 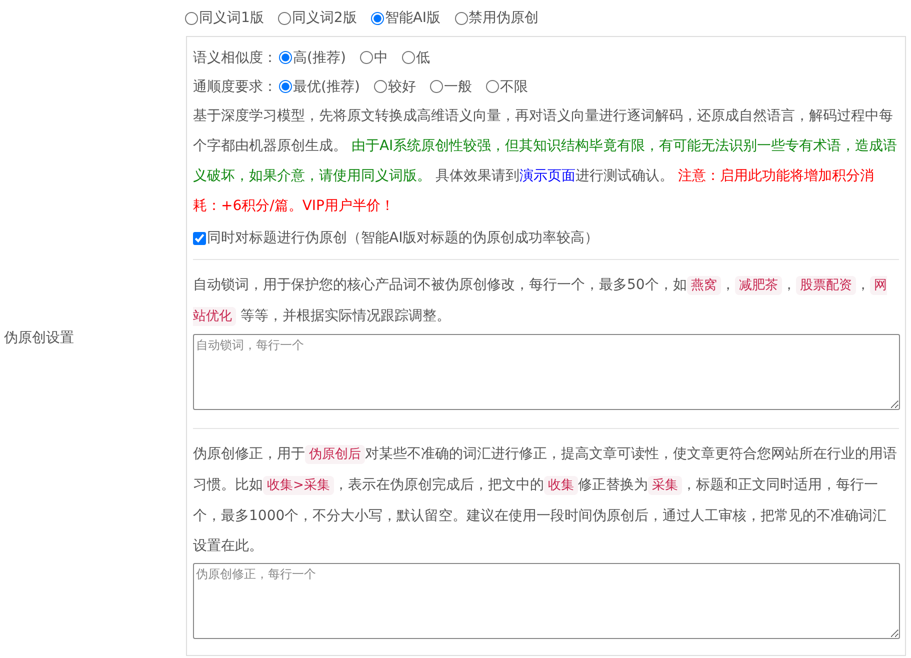 What do you see at coordinates (545, 161) in the screenshot?
I see `ai-description-text: 基于深度学习模型，先将原文转换成高维语义向量，再对语义向量进行逐词解码，还原成自然语言，解码过程中每个字都由机器原创生成。 由于AI系统原创性较强，但其知识结构毕竟有限，有可能无法识别一些专有术语，造成语义破坏，如果介意，请使用同义词版。 具体效果请到演示页面进行测试确认。 注意：启用此功能将增加积分消耗：+6积分/篇。VIP用户半价！` at bounding box center [545, 161].